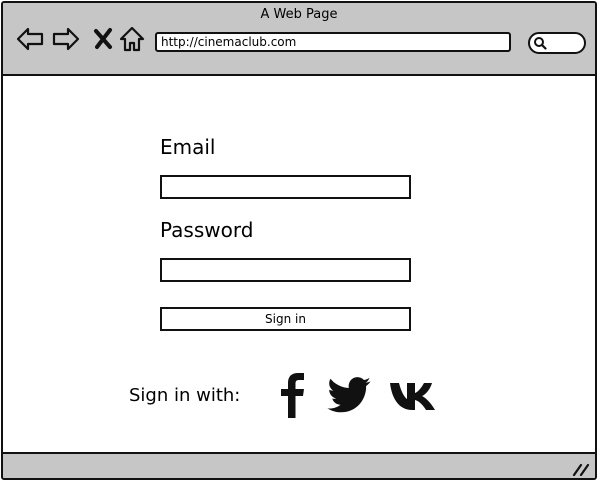  What do you see at coordinates (333, 42) in the screenshot?
I see `address-bar: http://cinemaclub.com` at bounding box center [333, 42].